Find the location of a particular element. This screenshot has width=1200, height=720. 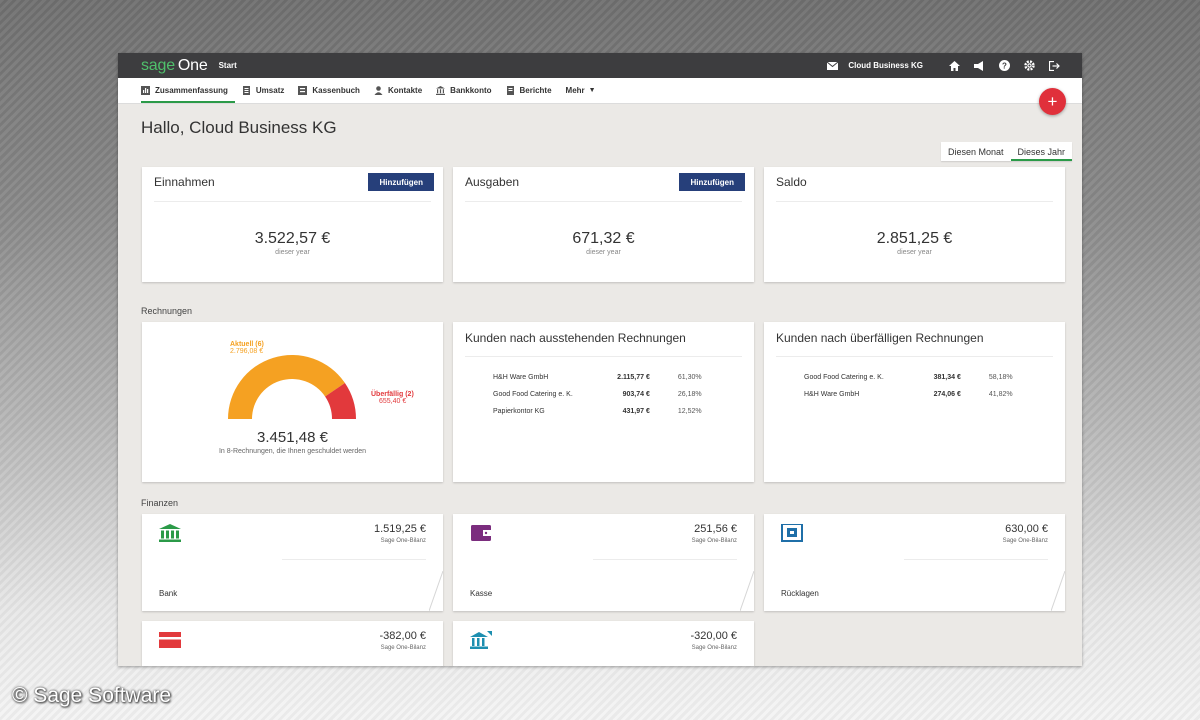

start-link: Start is located at coordinates (228, 65).